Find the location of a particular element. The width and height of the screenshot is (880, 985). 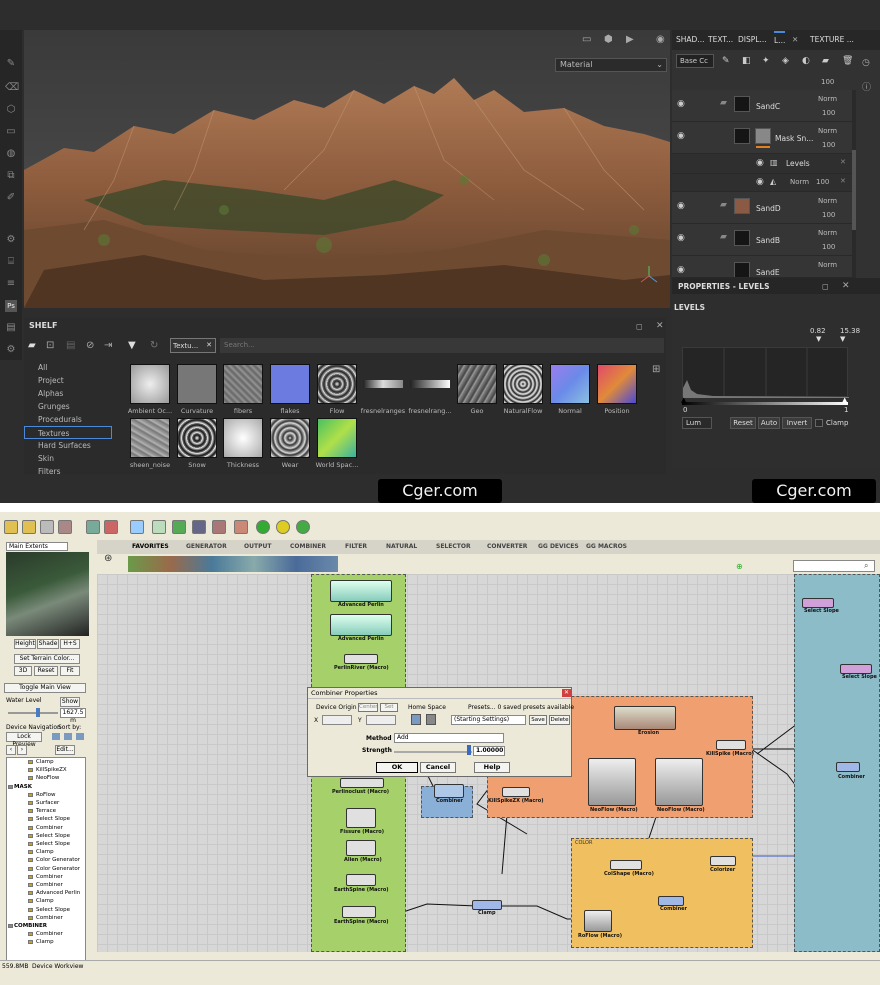

node-clamp is located at coordinates (487, 905).